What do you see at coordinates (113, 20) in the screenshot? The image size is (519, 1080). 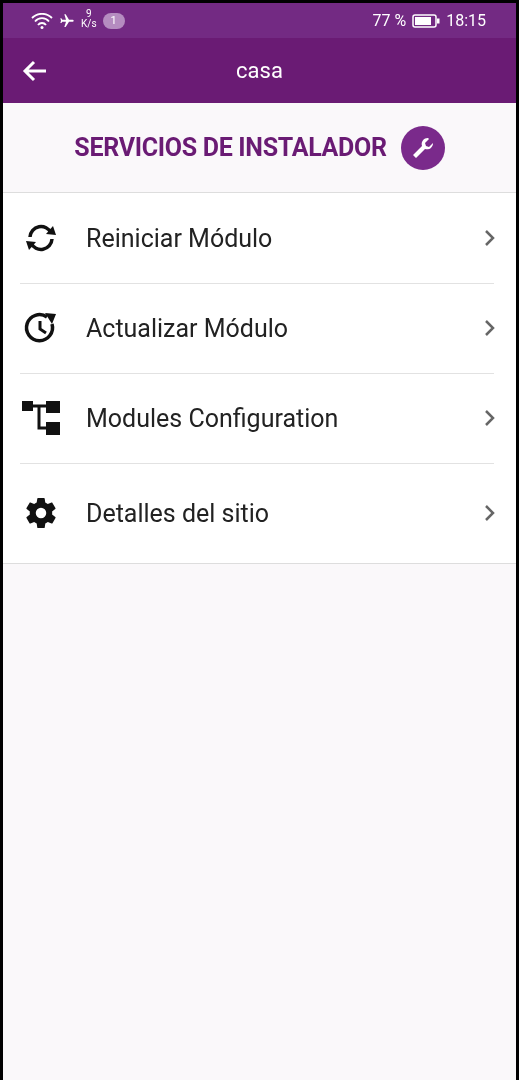 I see `notification-badge: 1` at bounding box center [113, 20].